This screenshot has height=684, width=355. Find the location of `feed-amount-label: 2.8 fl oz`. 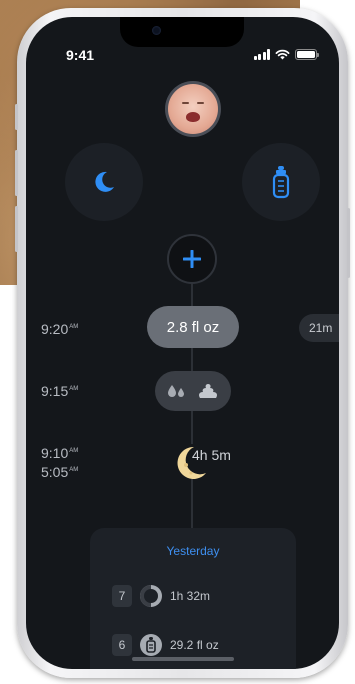

feed-amount-label: 2.8 fl oz is located at coordinates (193, 327).